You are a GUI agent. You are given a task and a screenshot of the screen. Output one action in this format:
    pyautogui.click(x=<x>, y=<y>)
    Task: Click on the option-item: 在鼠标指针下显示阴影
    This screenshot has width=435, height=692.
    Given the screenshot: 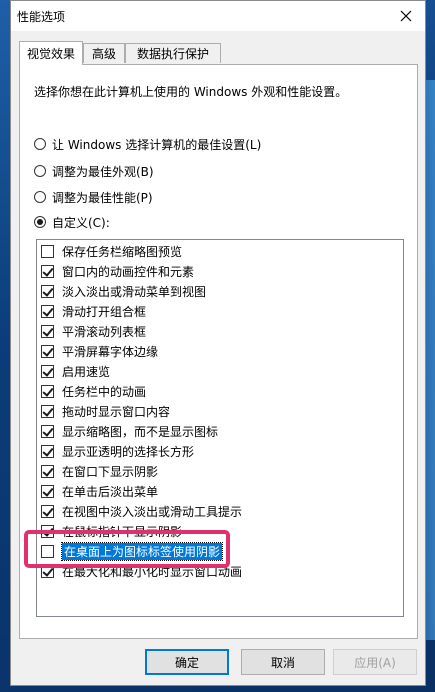 What is the action you would take?
    pyautogui.click(x=111, y=531)
    